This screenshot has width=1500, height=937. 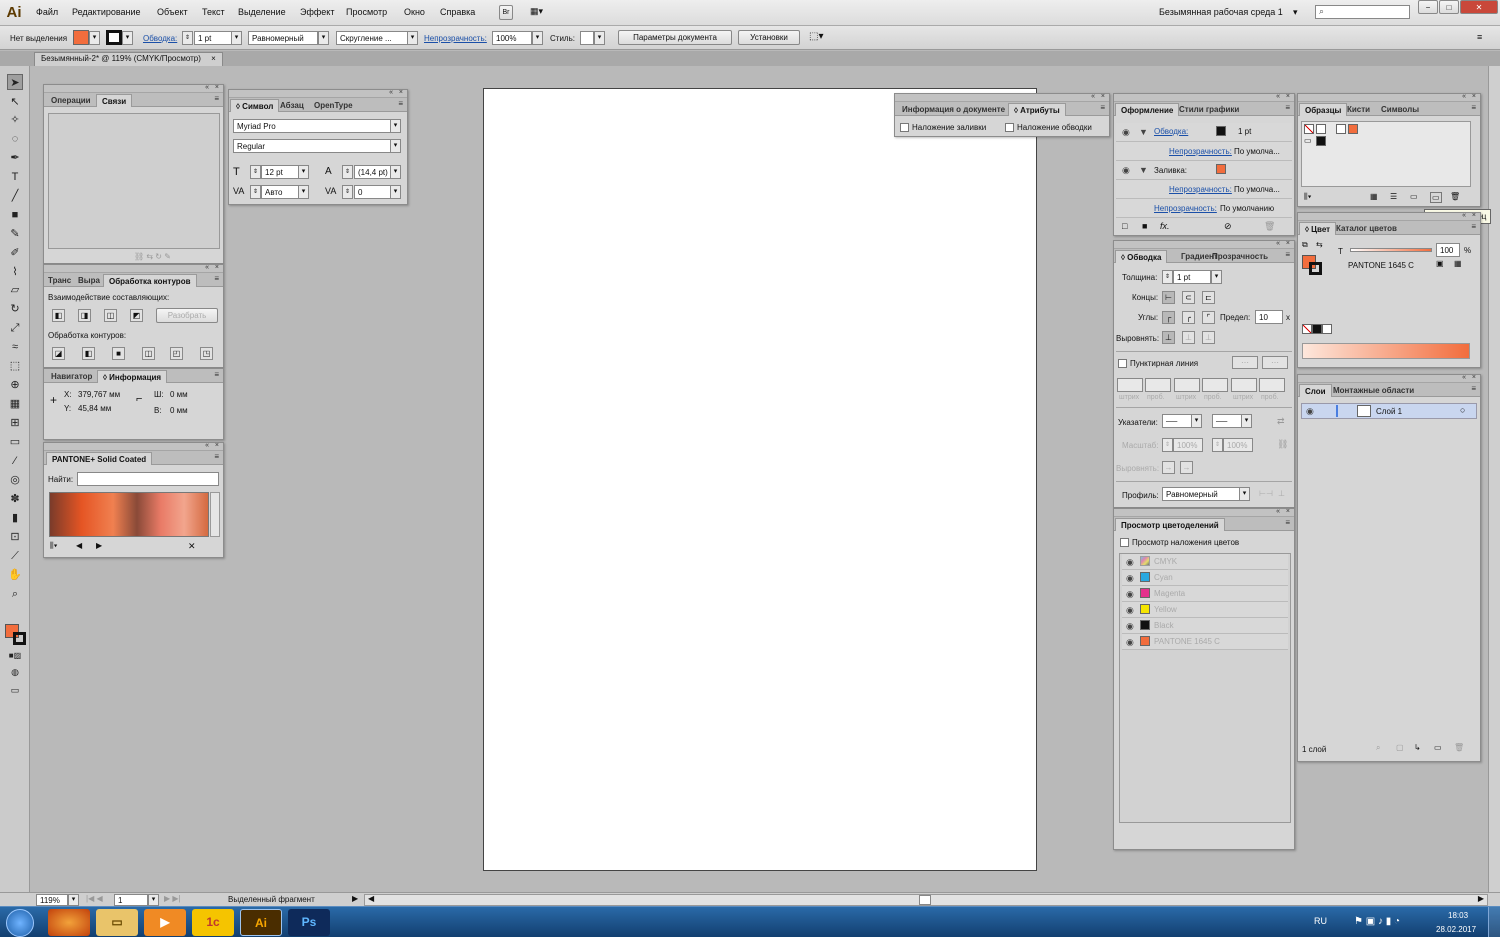 I want to click on make-clipping-mask-icon: ▢, so click(x=1400, y=747).